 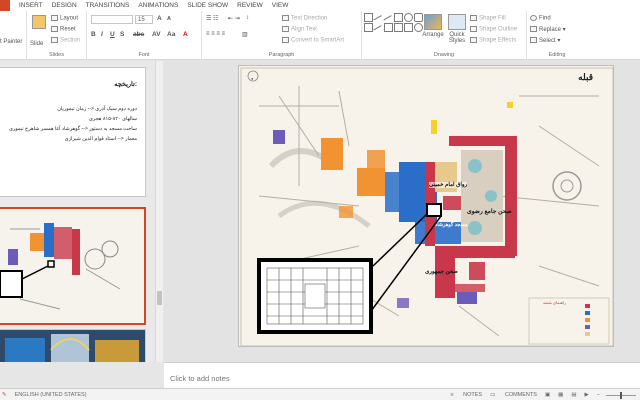 I want to click on reset-button: Reset, so click(x=63, y=29).